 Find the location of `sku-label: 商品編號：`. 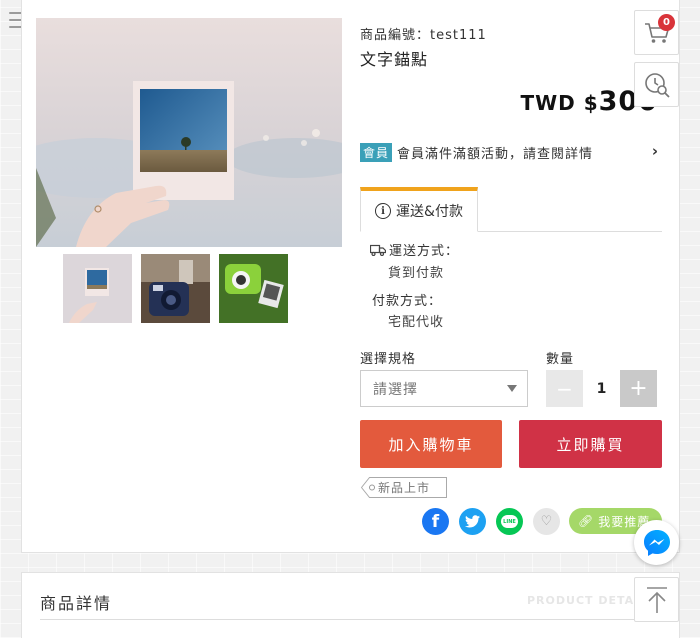

sku-label: 商品編號： is located at coordinates (395, 35).